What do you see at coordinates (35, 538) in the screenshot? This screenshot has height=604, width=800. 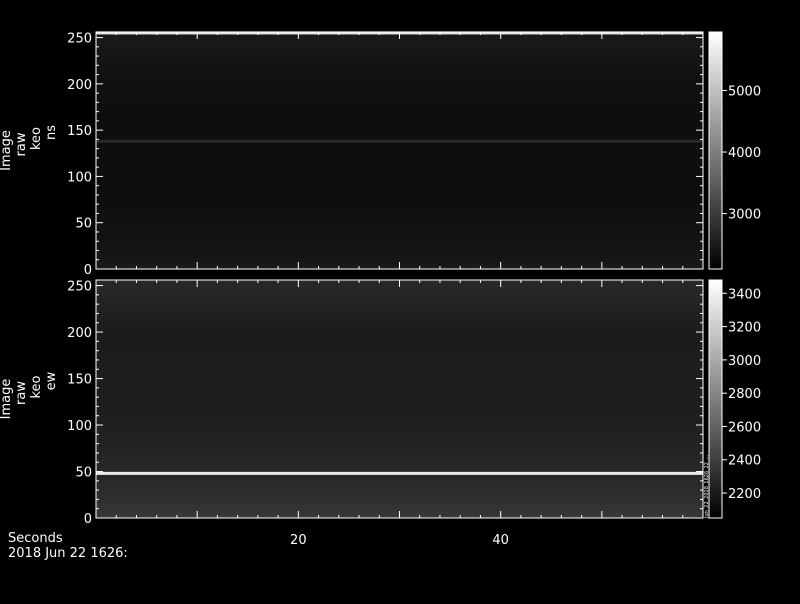 I see `x-axis-title: Seconds` at bounding box center [35, 538].